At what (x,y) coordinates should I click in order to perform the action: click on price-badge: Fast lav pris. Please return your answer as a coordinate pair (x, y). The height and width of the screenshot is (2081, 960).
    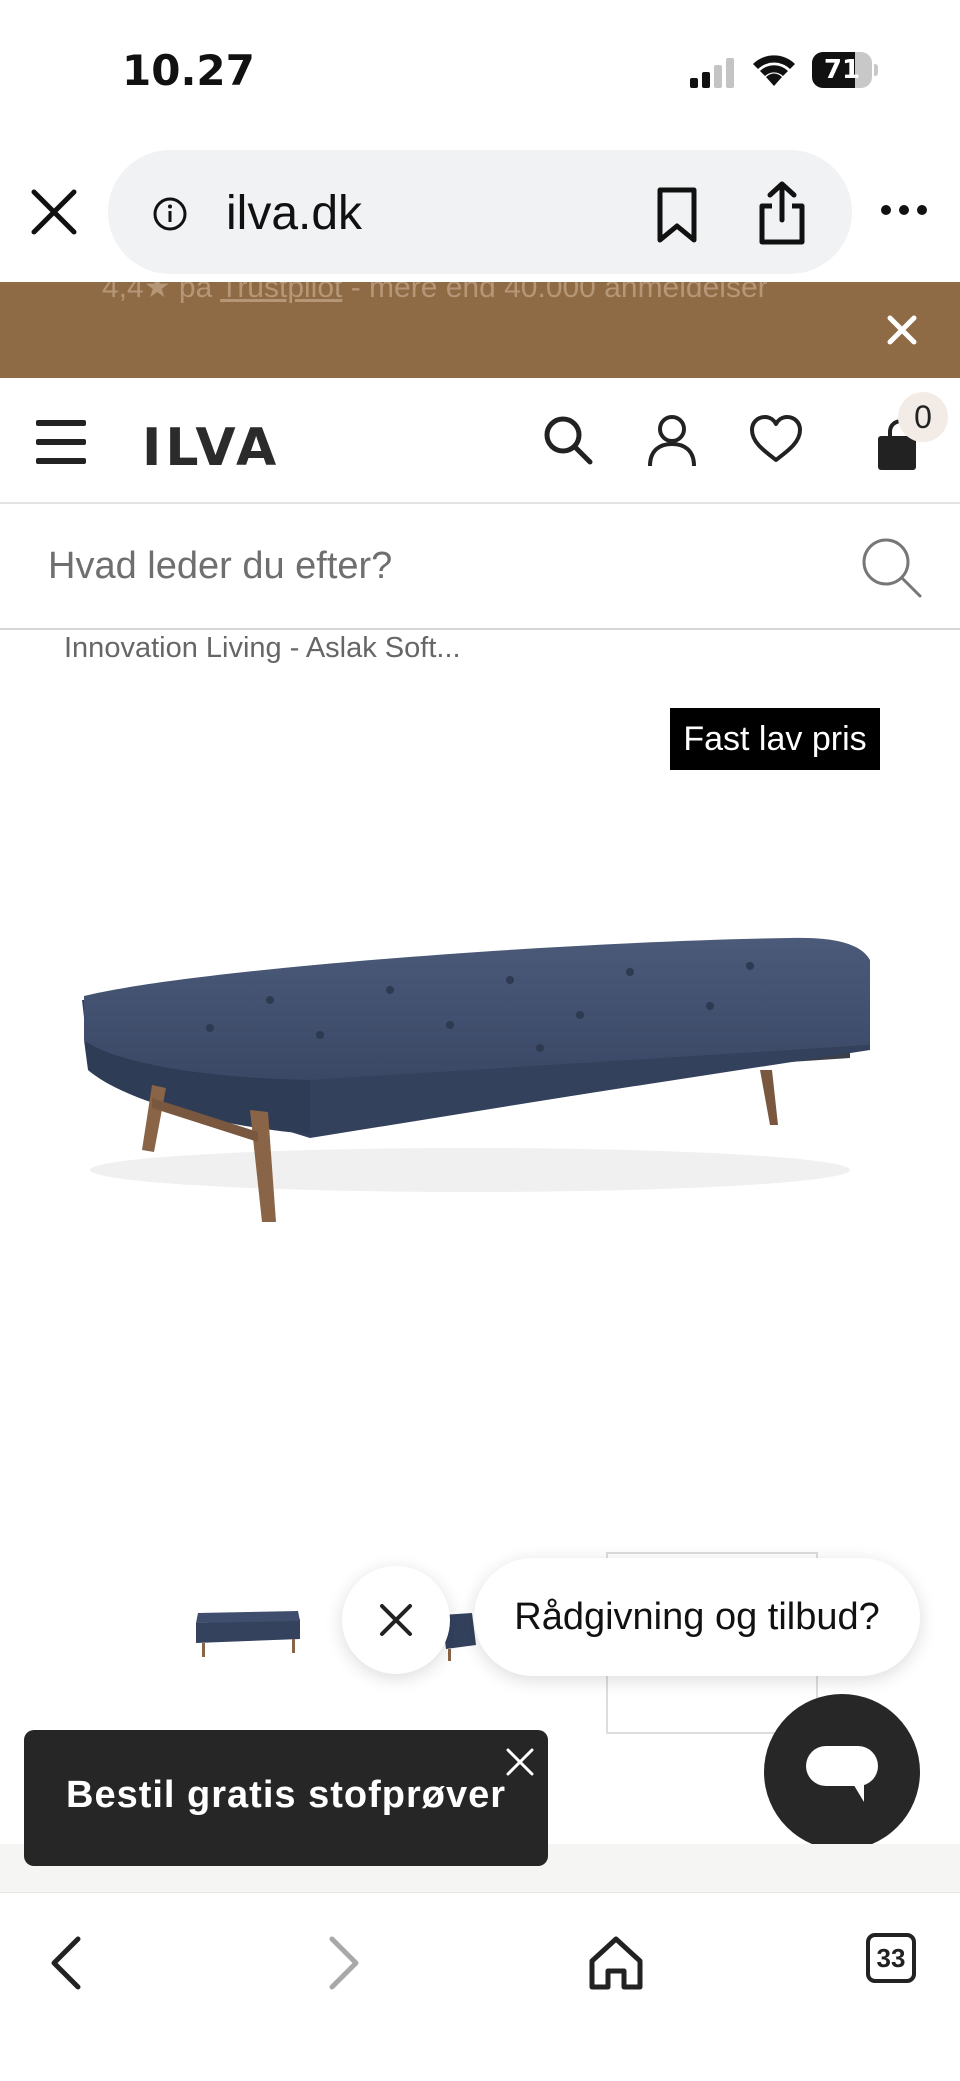
    Looking at the image, I should click on (775, 739).